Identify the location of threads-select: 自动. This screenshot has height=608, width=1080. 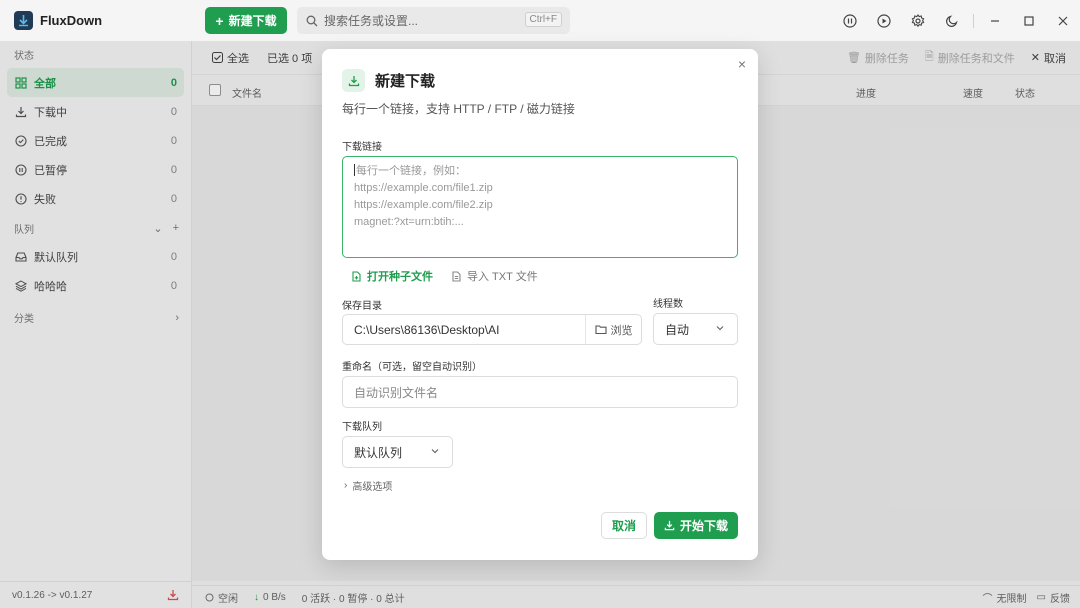
(695, 329).